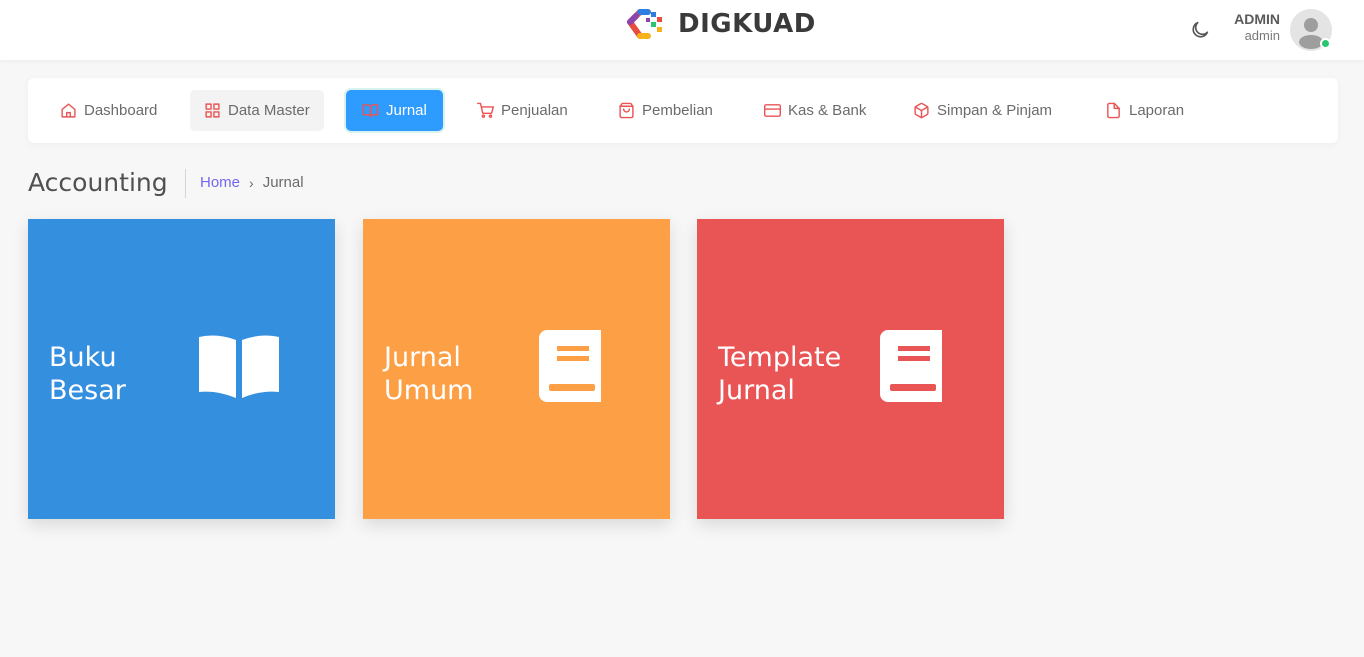 The image size is (1364, 657). I want to click on brand-logo-icon, so click(644, 24).